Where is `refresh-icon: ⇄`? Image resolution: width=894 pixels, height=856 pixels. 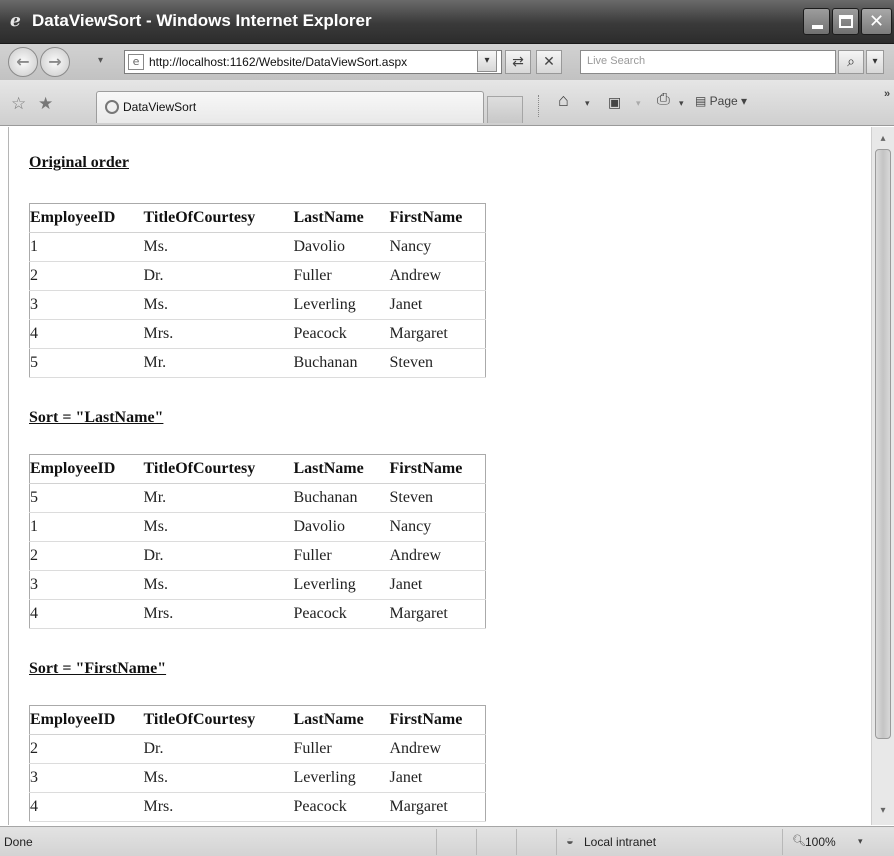
refresh-icon: ⇄ is located at coordinates (518, 62).